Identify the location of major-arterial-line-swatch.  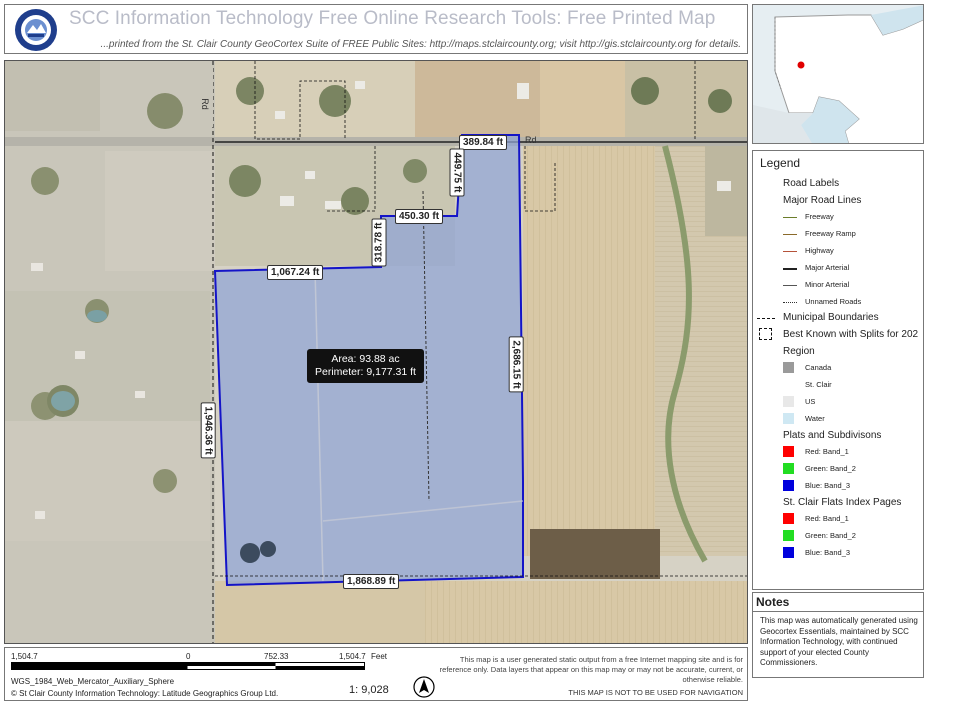
(790, 269).